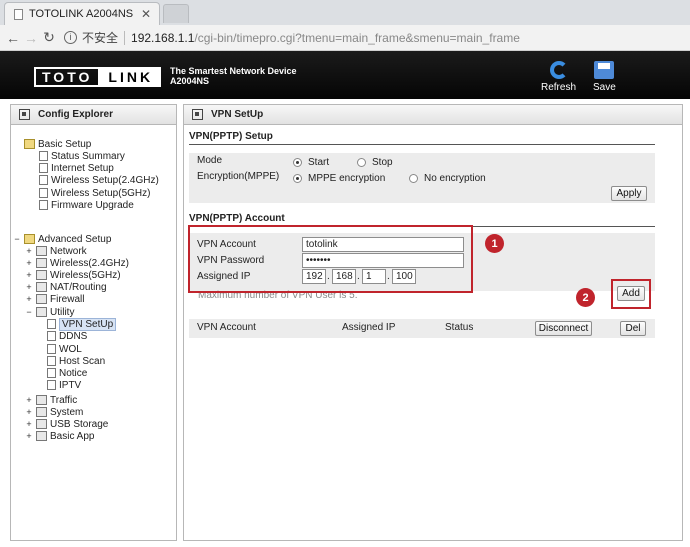  I want to click on browser-tab: TOTOLINK A2004NS ✕, so click(82, 13).